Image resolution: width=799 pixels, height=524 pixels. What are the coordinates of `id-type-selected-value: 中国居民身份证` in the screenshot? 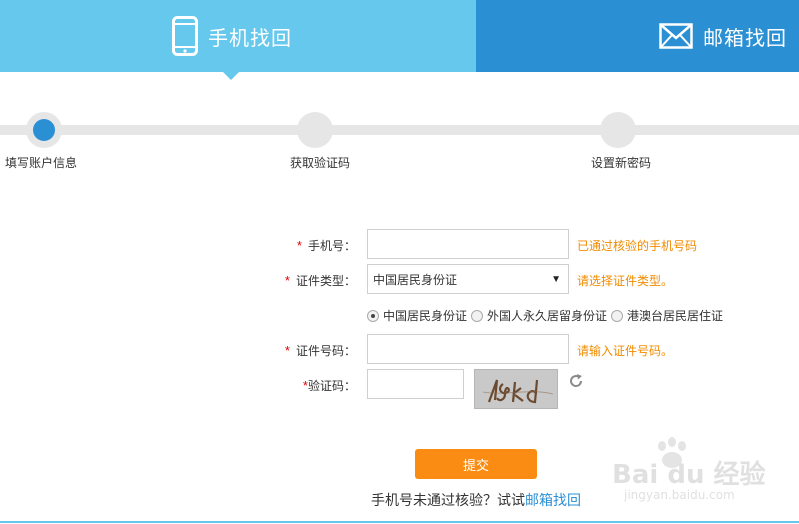 It's located at (415, 279).